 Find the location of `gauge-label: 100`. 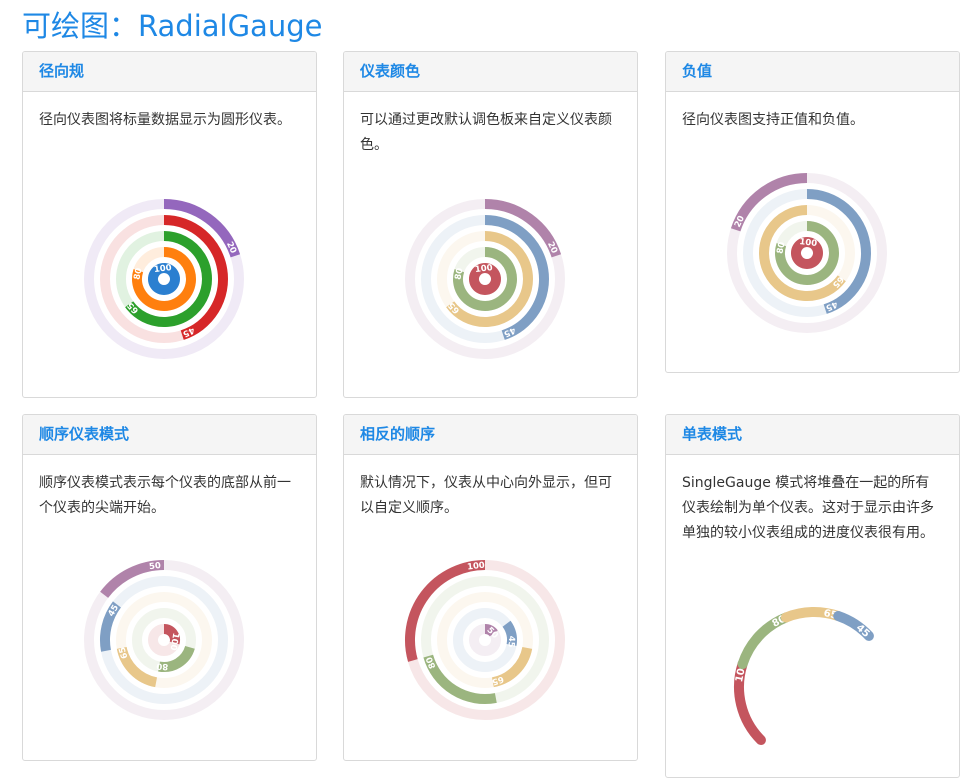

gauge-label: 100 is located at coordinates (476, 567).